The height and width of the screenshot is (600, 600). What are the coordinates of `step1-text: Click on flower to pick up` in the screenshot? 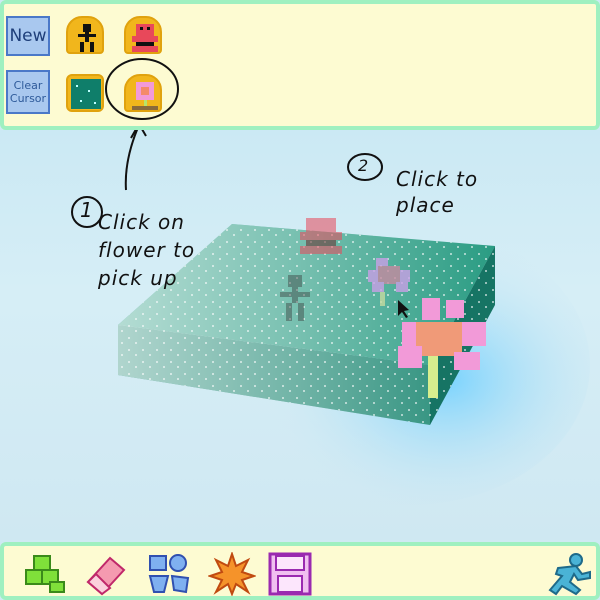 It's located at (147, 250).